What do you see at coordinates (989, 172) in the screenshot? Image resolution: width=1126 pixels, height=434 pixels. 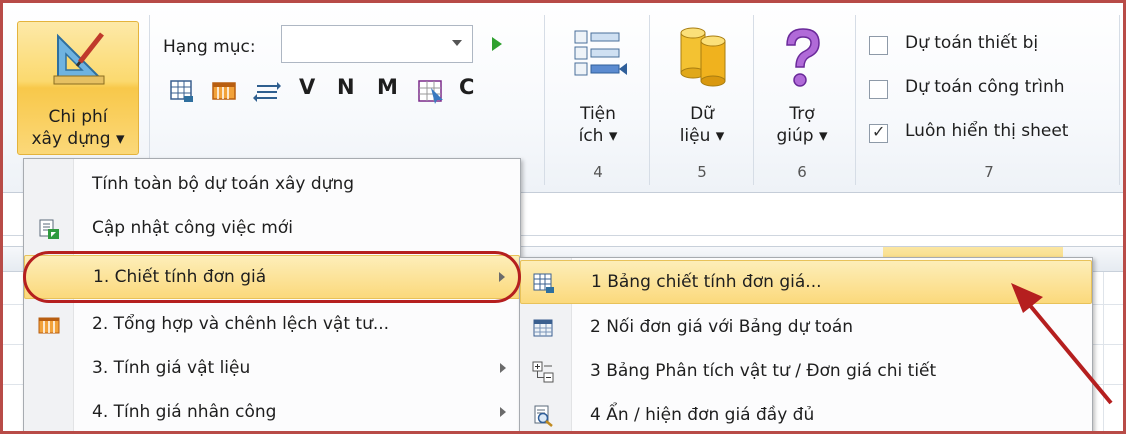 I see `group-number-7: 7` at bounding box center [989, 172].